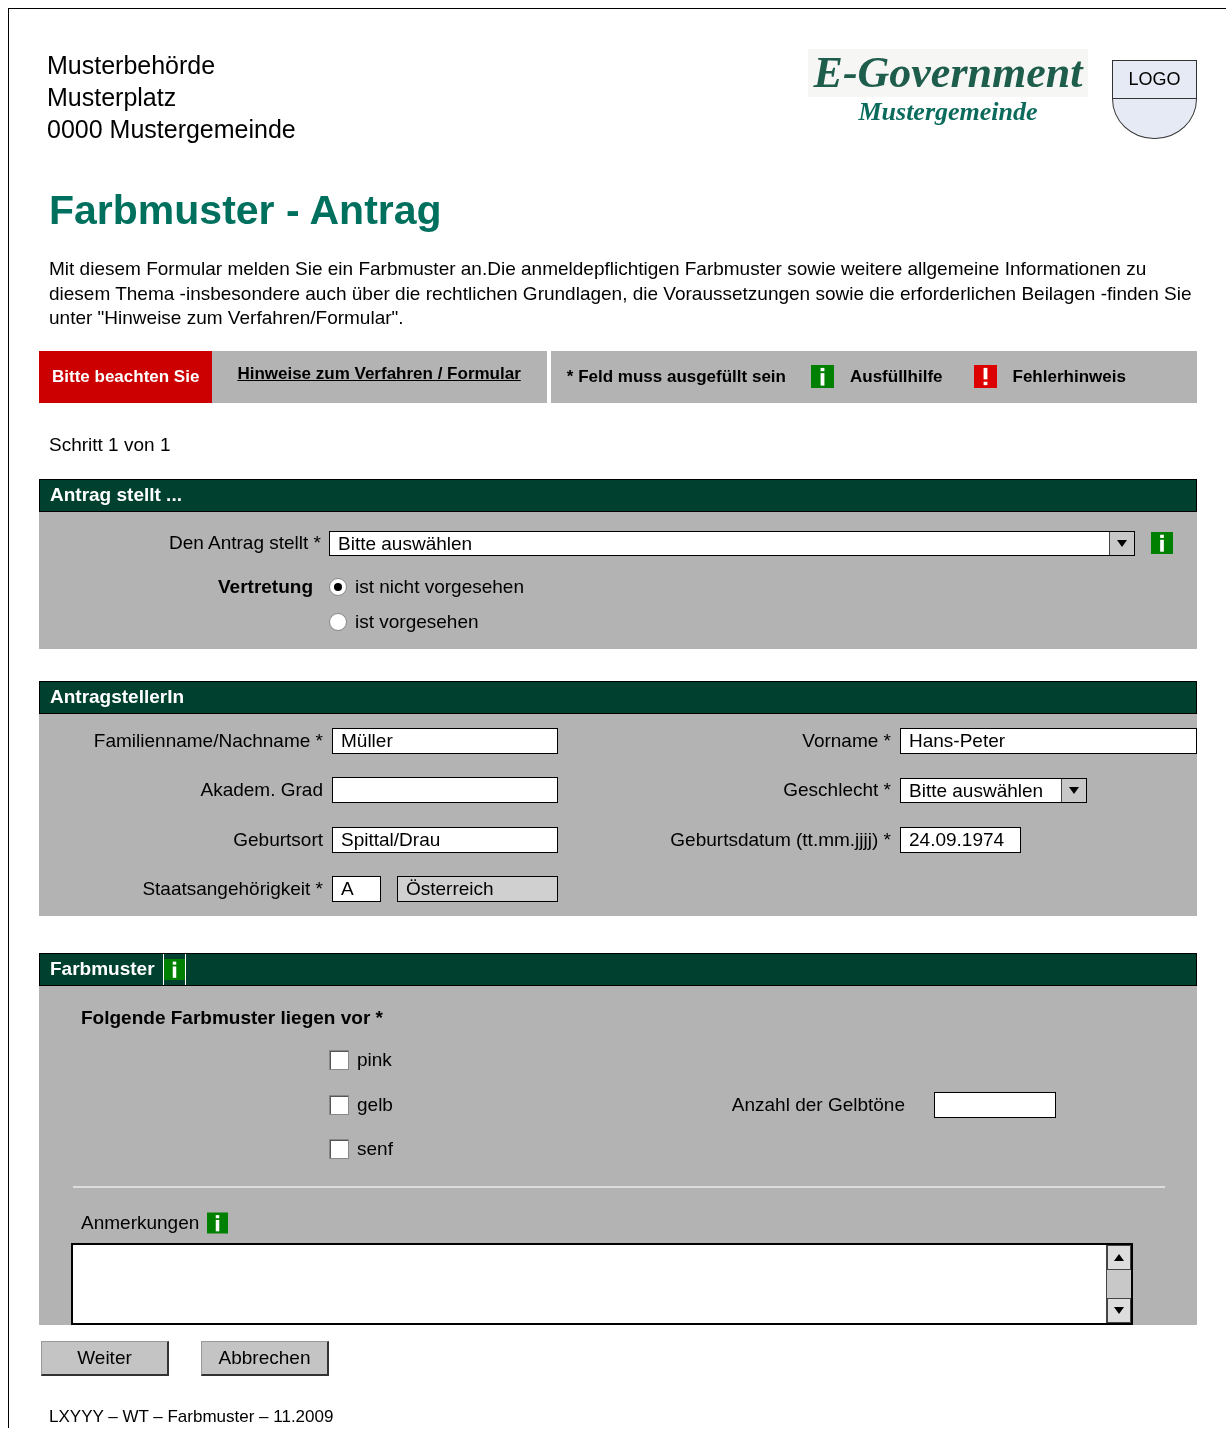 The image size is (1226, 1430). What do you see at coordinates (265, 1358) in the screenshot?
I see `form-button: Abbrechen` at bounding box center [265, 1358].